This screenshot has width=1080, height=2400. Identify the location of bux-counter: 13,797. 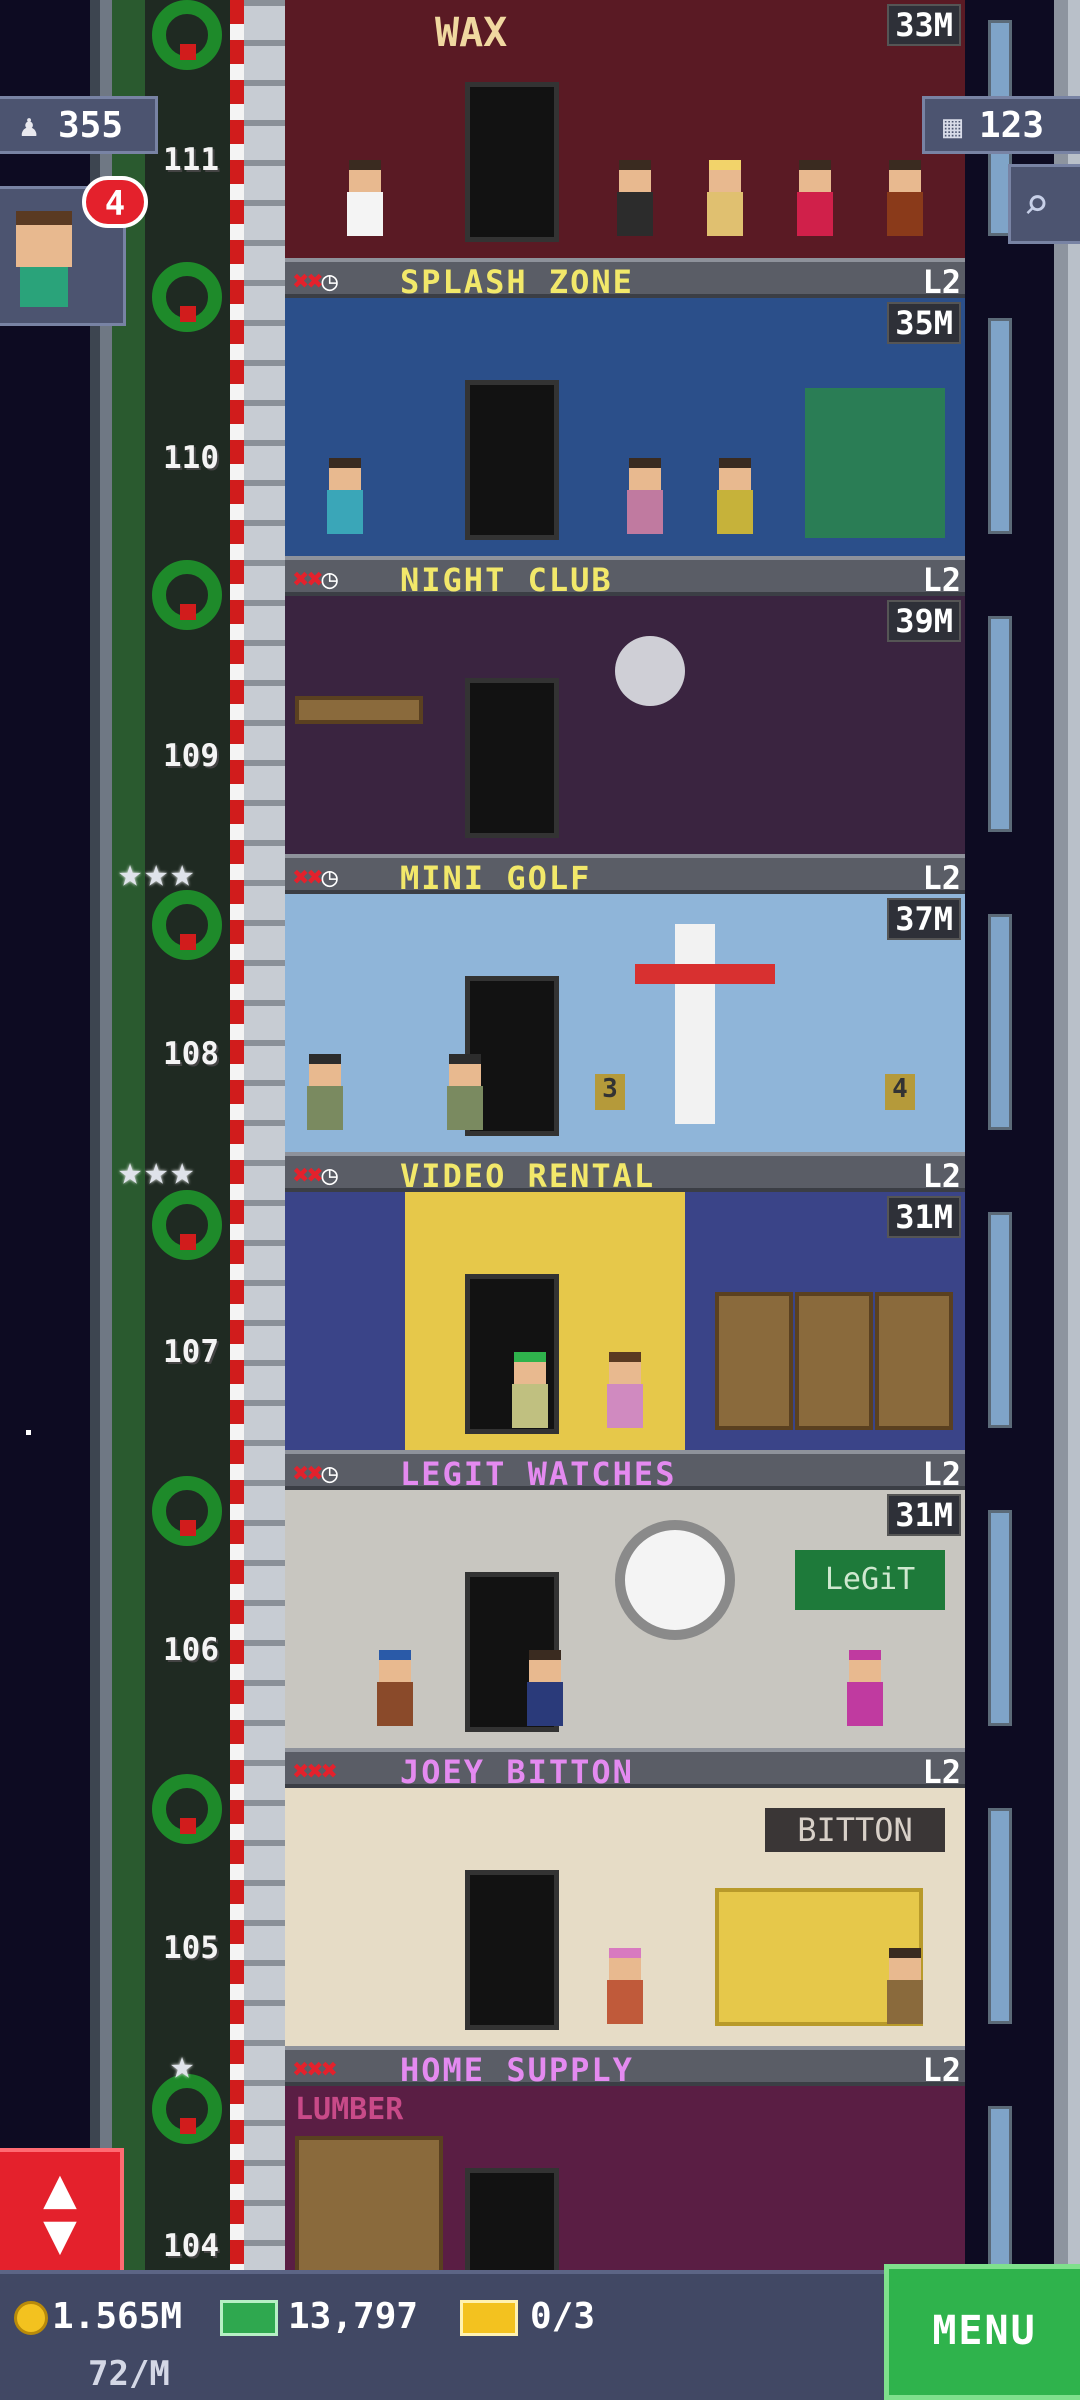
(319, 2316).